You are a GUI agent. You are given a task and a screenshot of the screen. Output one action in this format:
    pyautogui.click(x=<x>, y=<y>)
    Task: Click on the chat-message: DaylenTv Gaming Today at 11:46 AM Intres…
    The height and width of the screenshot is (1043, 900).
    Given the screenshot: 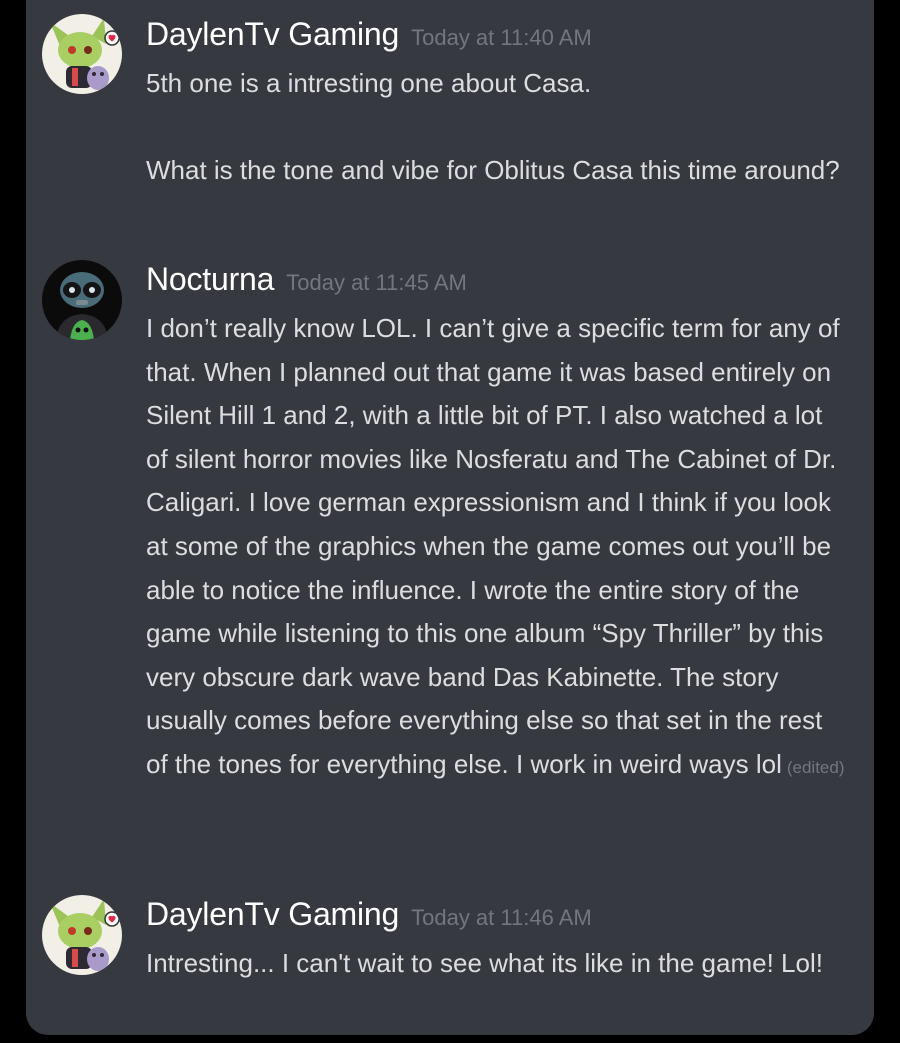 What is the action you would take?
    pyautogui.click(x=450, y=961)
    